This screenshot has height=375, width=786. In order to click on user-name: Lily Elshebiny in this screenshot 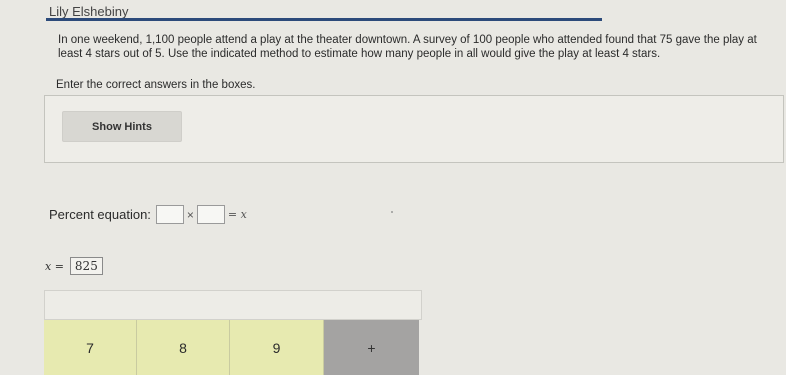, I will do `click(89, 11)`.